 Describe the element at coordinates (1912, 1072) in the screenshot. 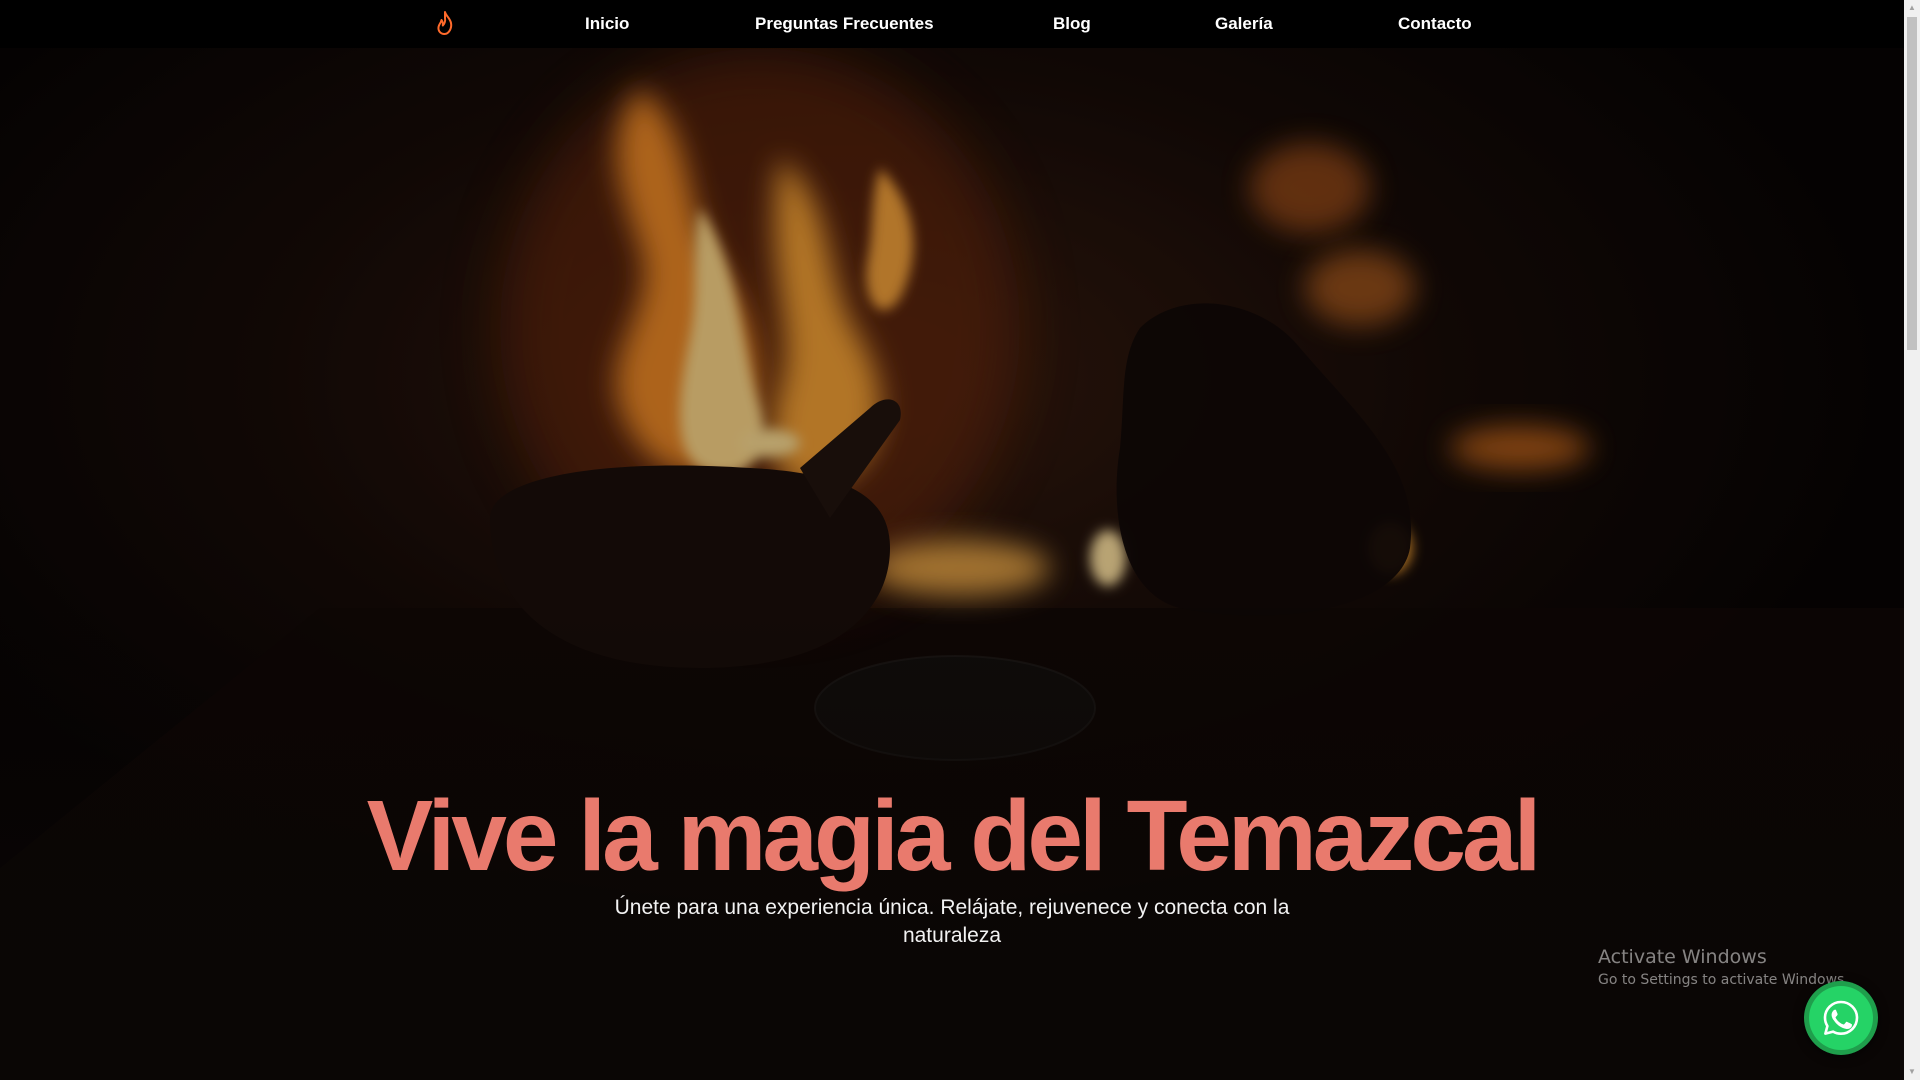

I see `scroll-down-arrow-icon: ▼` at that location.